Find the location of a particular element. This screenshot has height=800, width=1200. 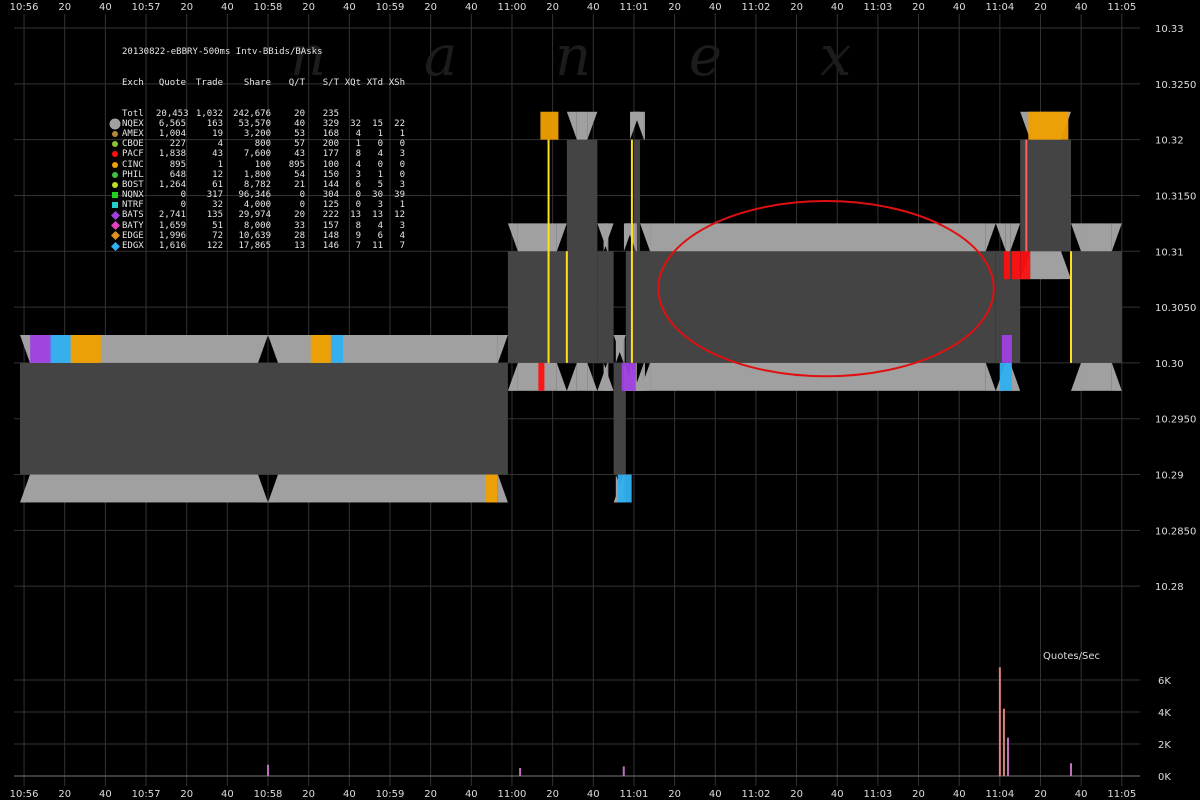

legend-cell-st: 144 is located at coordinates (330, 184).